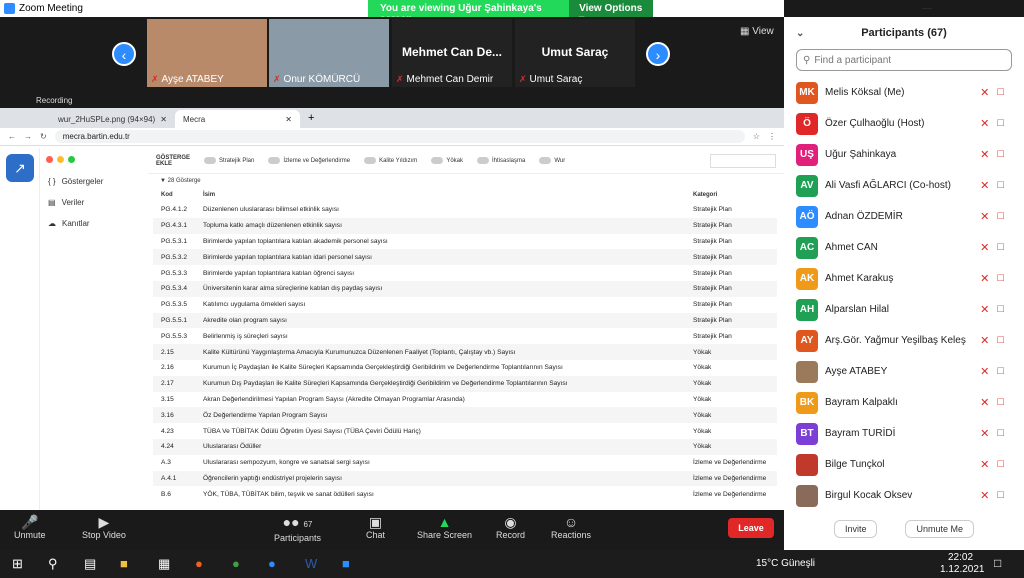 This screenshot has width=1024, height=578. What do you see at coordinates (997, 563) in the screenshot?
I see `notification-icon: □` at bounding box center [997, 563].